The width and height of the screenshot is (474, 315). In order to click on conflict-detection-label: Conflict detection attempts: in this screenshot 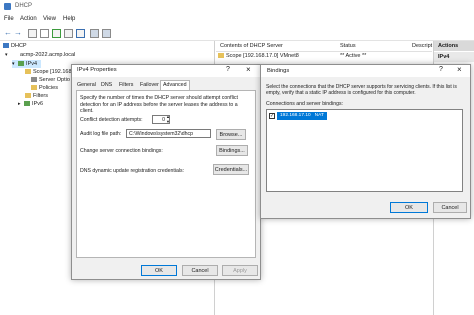, I will do `click(111, 120)`.